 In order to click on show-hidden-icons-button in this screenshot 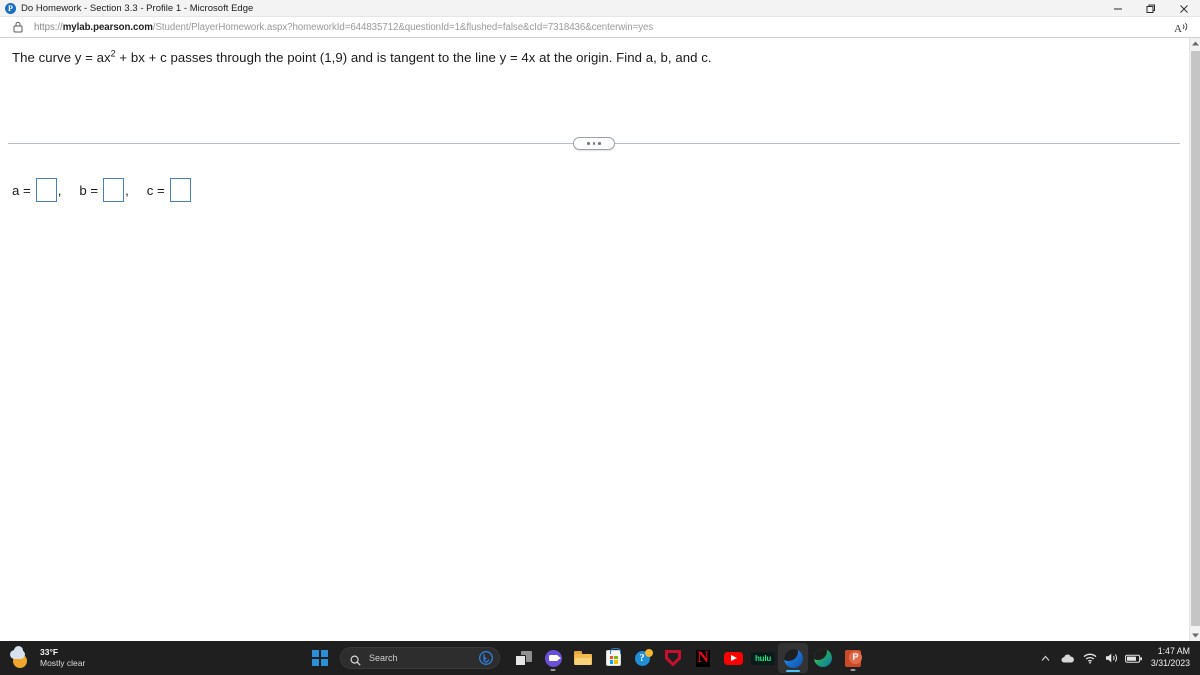, I will do `click(1046, 658)`.